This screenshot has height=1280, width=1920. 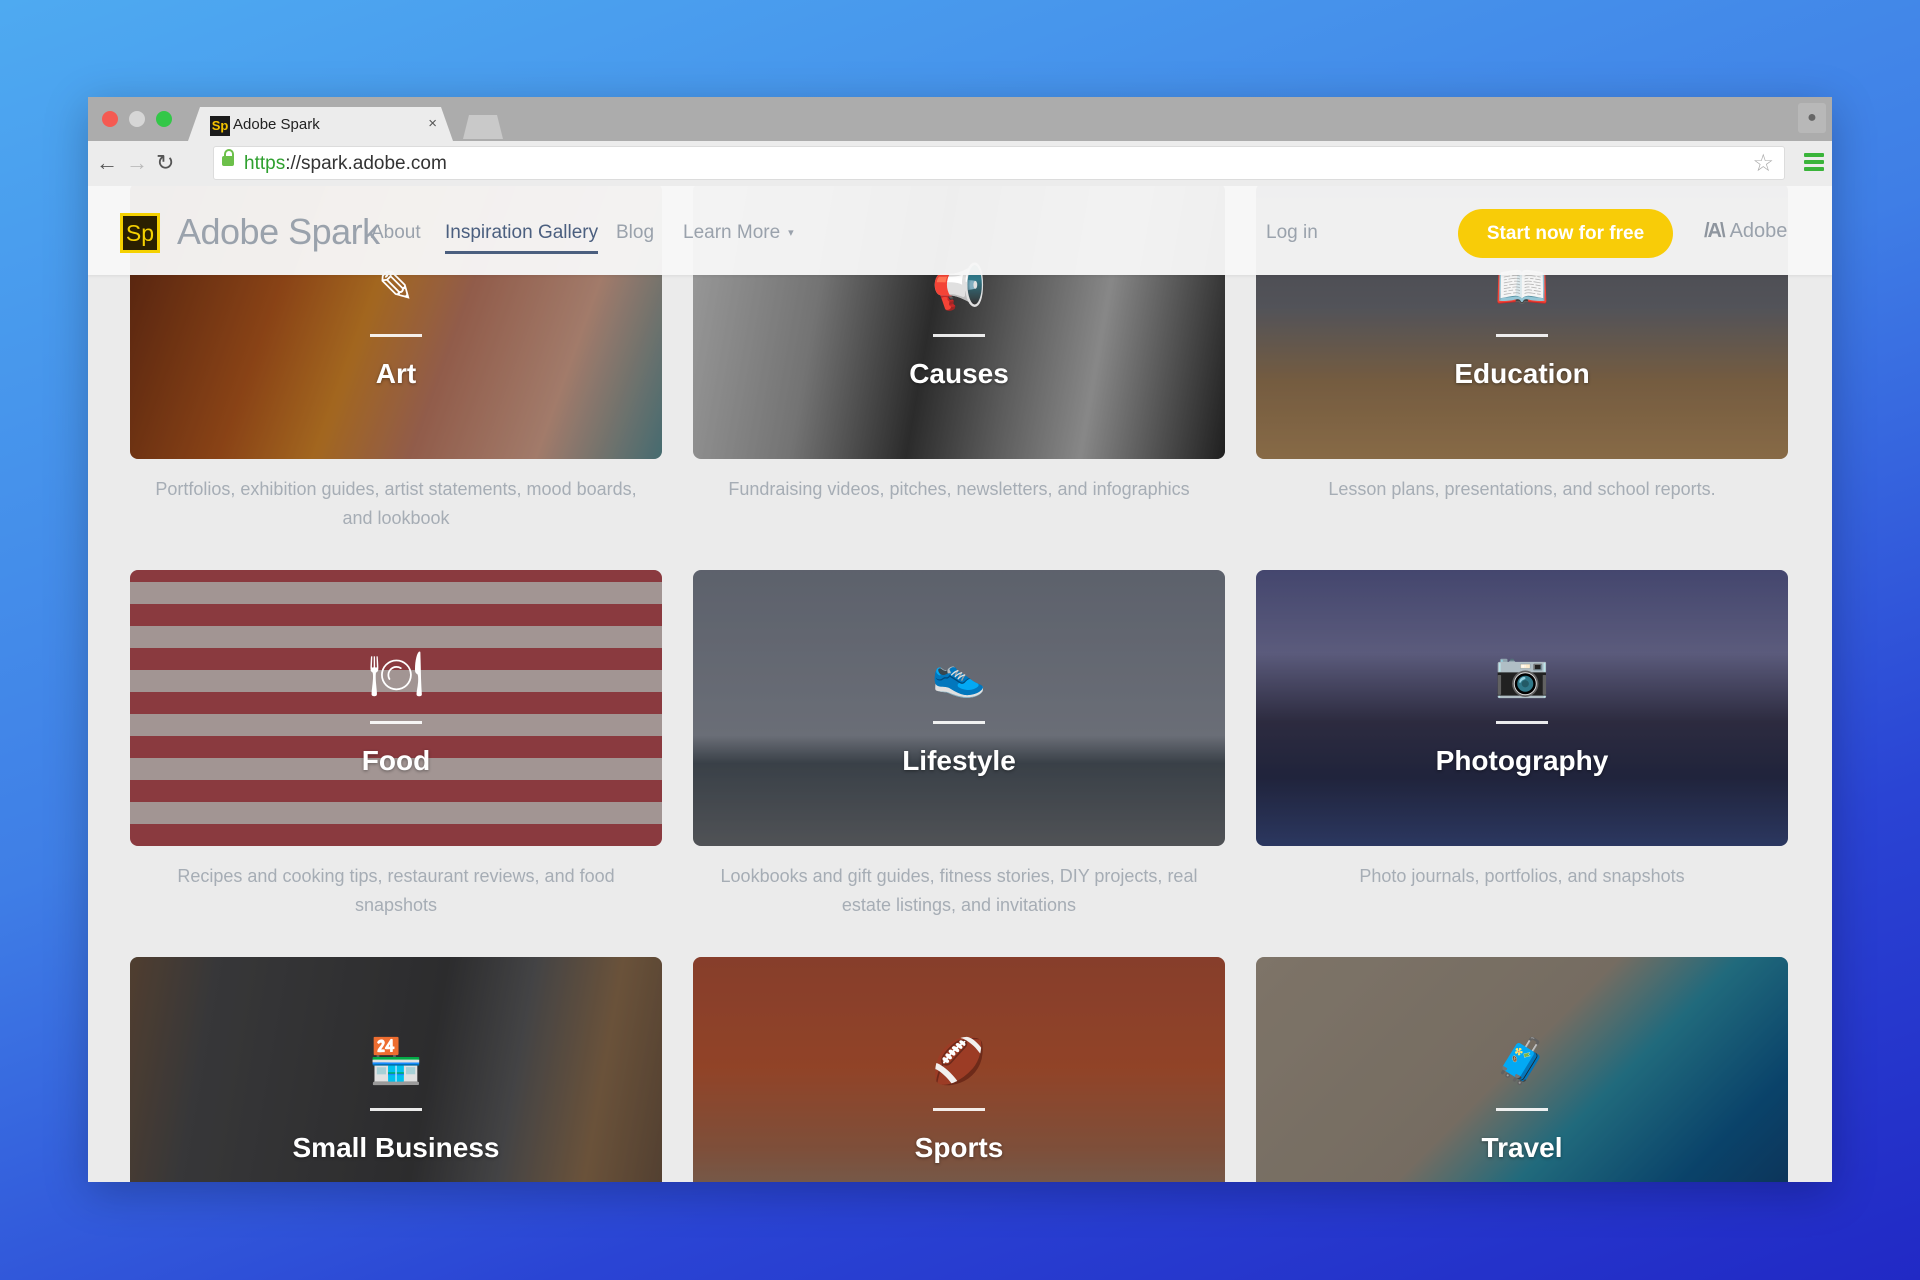 I want to click on reload-icon: ↻, so click(x=165, y=163).